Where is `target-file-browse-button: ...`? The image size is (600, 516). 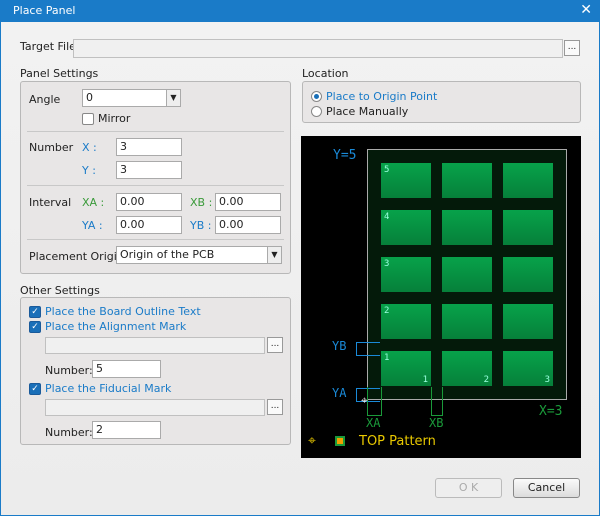
target-file-browse-button: ... is located at coordinates (572, 48).